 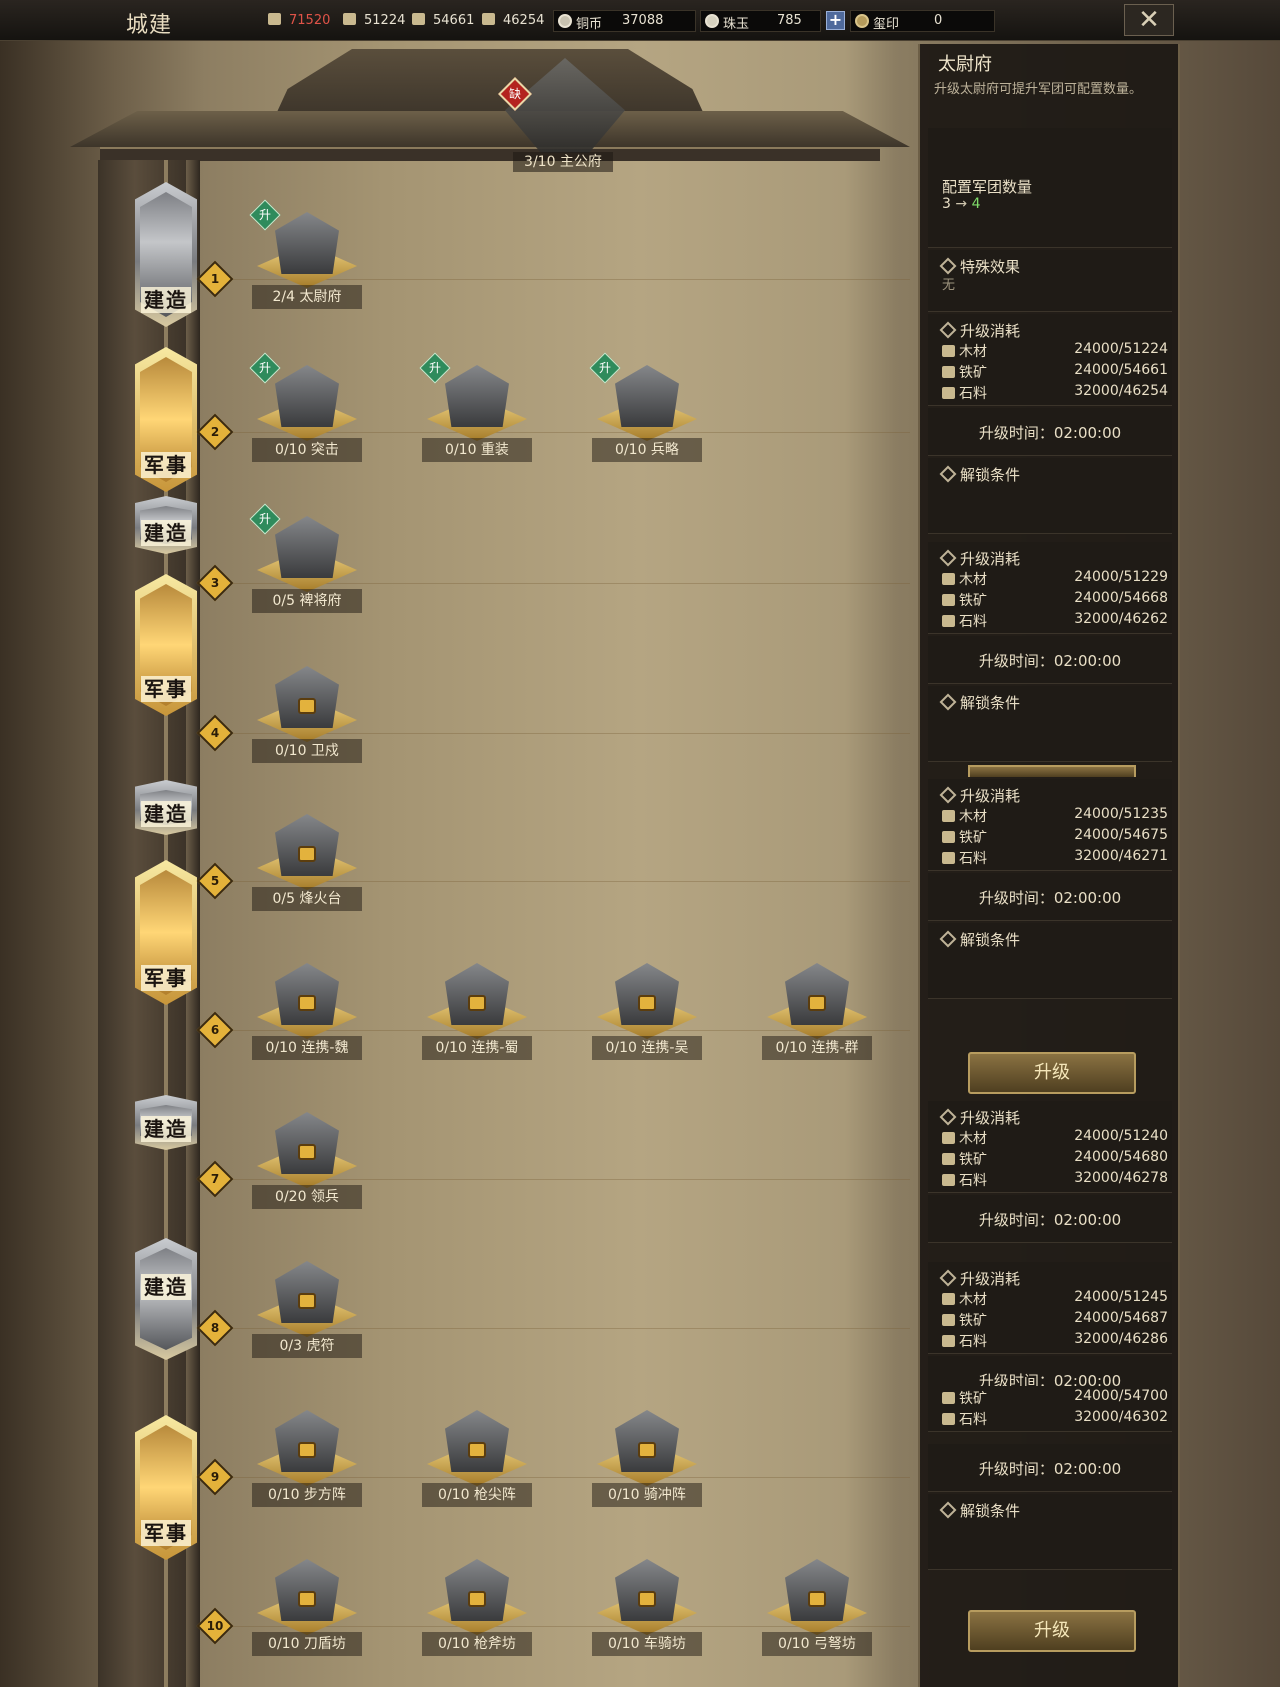 What do you see at coordinates (835, 20) in the screenshot?
I see `add-jade-button: +` at bounding box center [835, 20].